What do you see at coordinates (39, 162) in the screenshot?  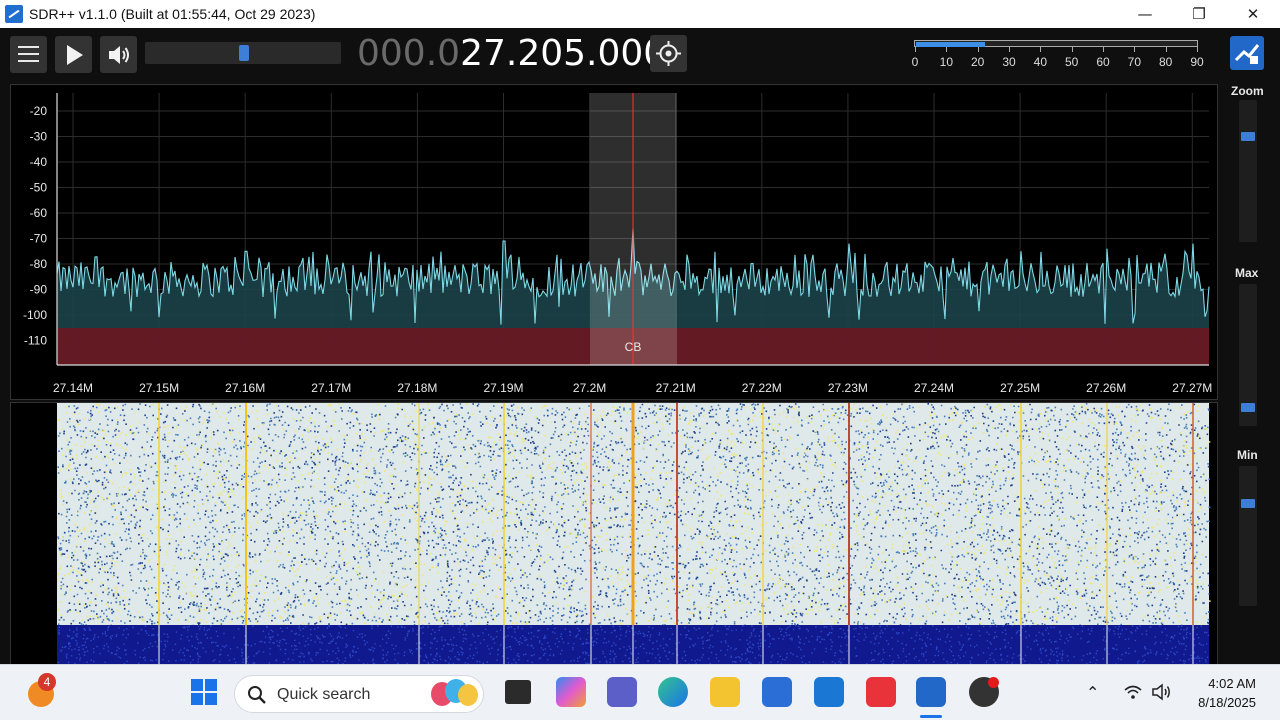 I see `y-tick-label: -40` at bounding box center [39, 162].